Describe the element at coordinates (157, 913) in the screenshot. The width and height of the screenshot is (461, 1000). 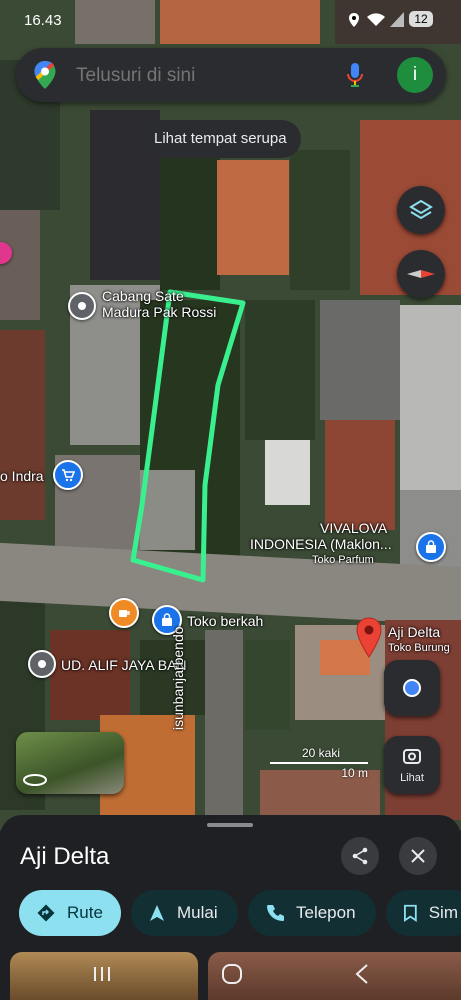
I see `navigation-arrow-icon` at that location.